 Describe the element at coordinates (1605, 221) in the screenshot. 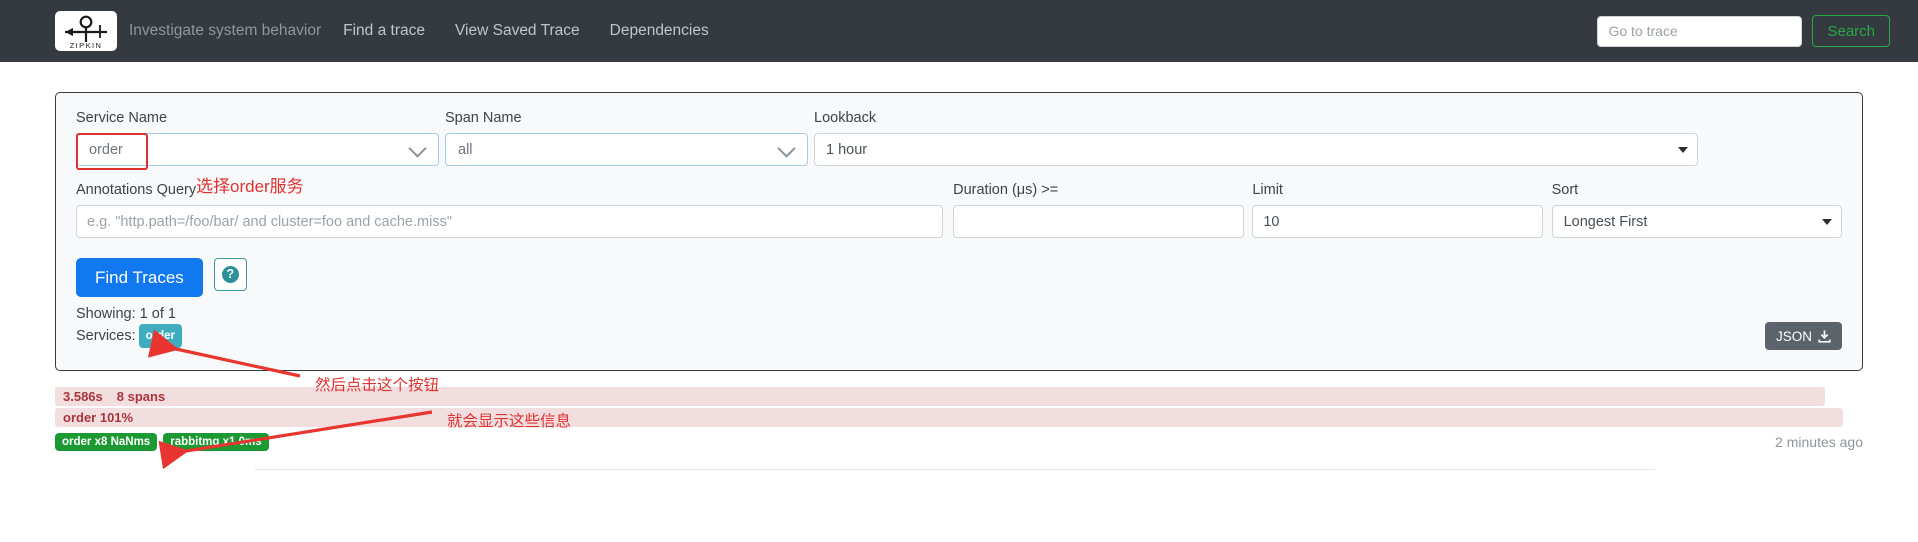

I see `sort-value: Longest First` at that location.